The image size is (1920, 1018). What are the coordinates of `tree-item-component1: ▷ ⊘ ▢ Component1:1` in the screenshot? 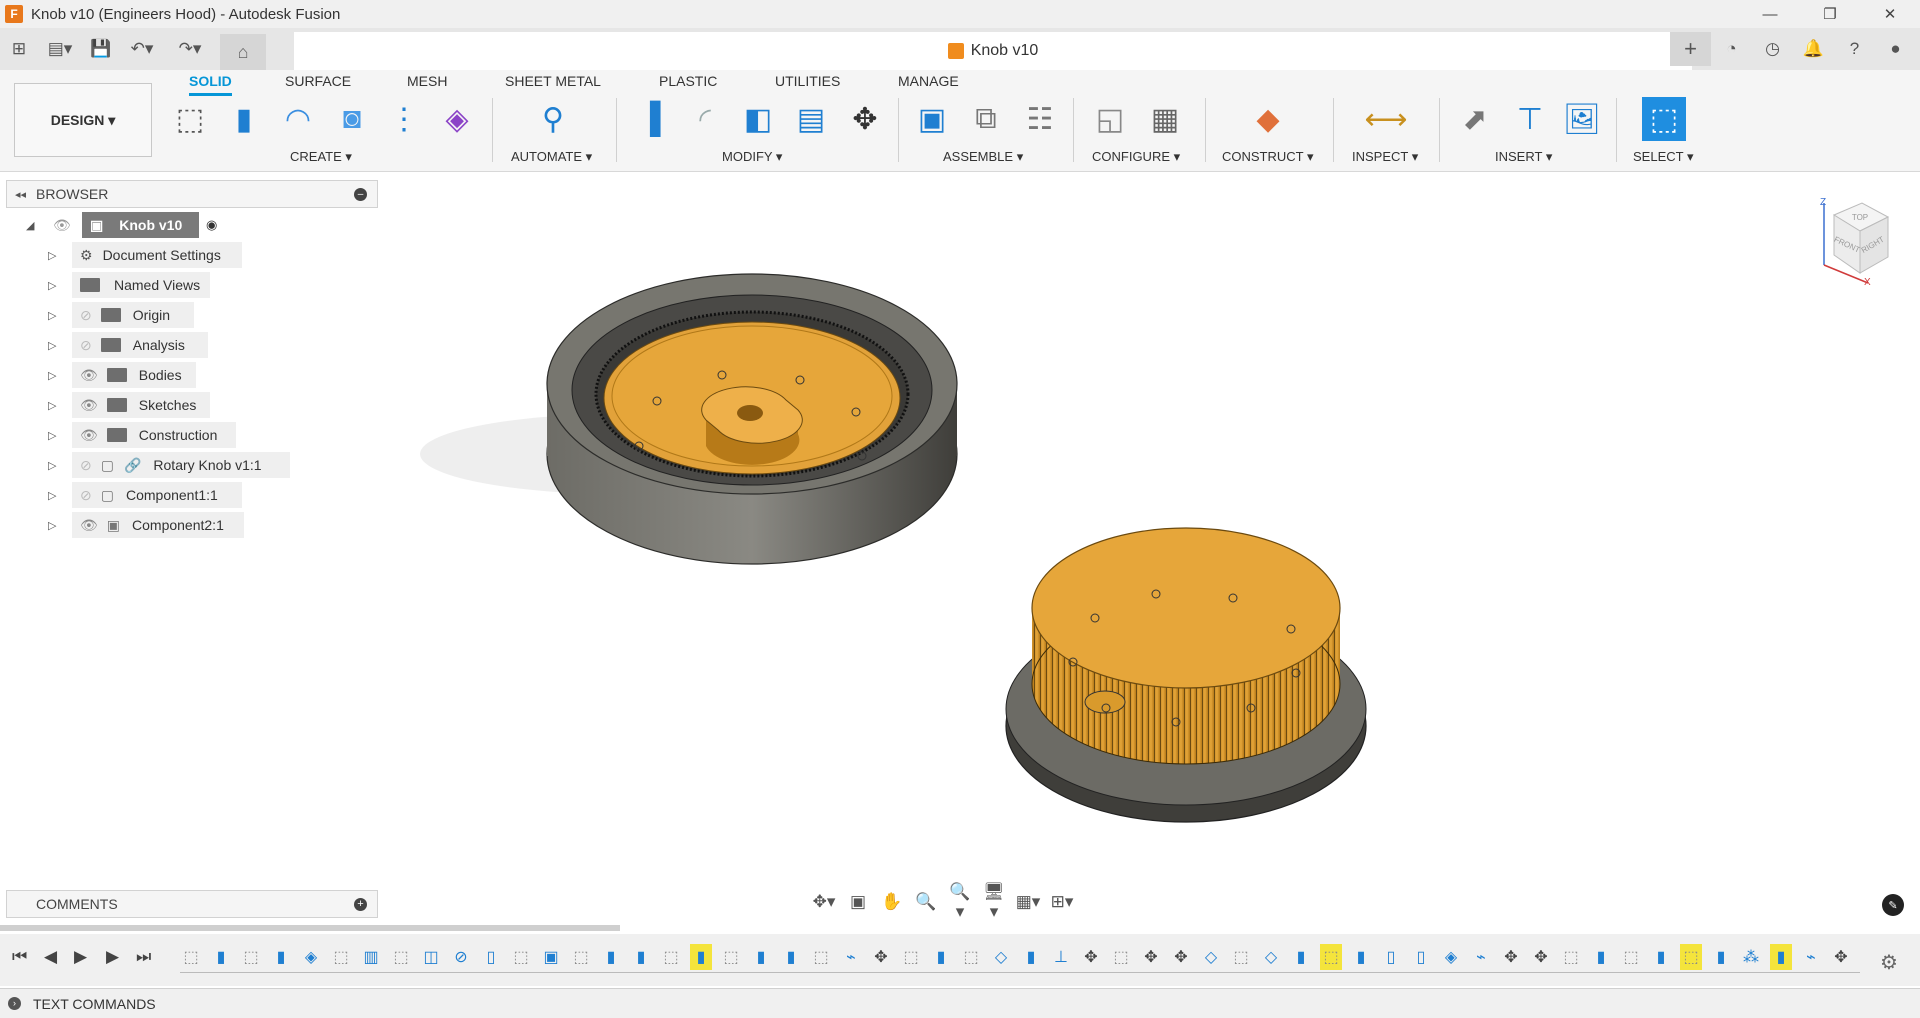 It's located at (148, 495).